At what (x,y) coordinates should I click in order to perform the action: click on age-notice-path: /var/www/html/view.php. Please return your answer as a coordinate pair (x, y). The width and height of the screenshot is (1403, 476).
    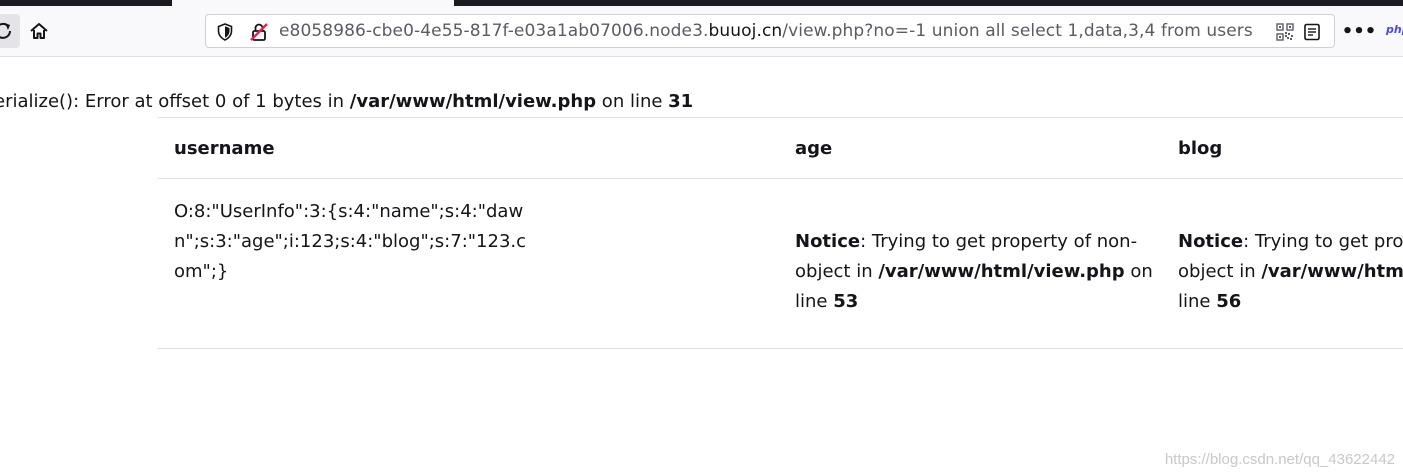
    Looking at the image, I should click on (1001, 271).